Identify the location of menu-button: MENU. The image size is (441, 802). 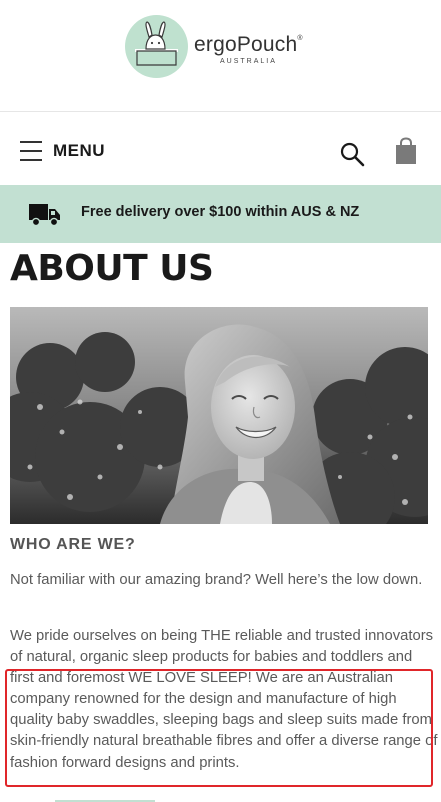
(62, 151).